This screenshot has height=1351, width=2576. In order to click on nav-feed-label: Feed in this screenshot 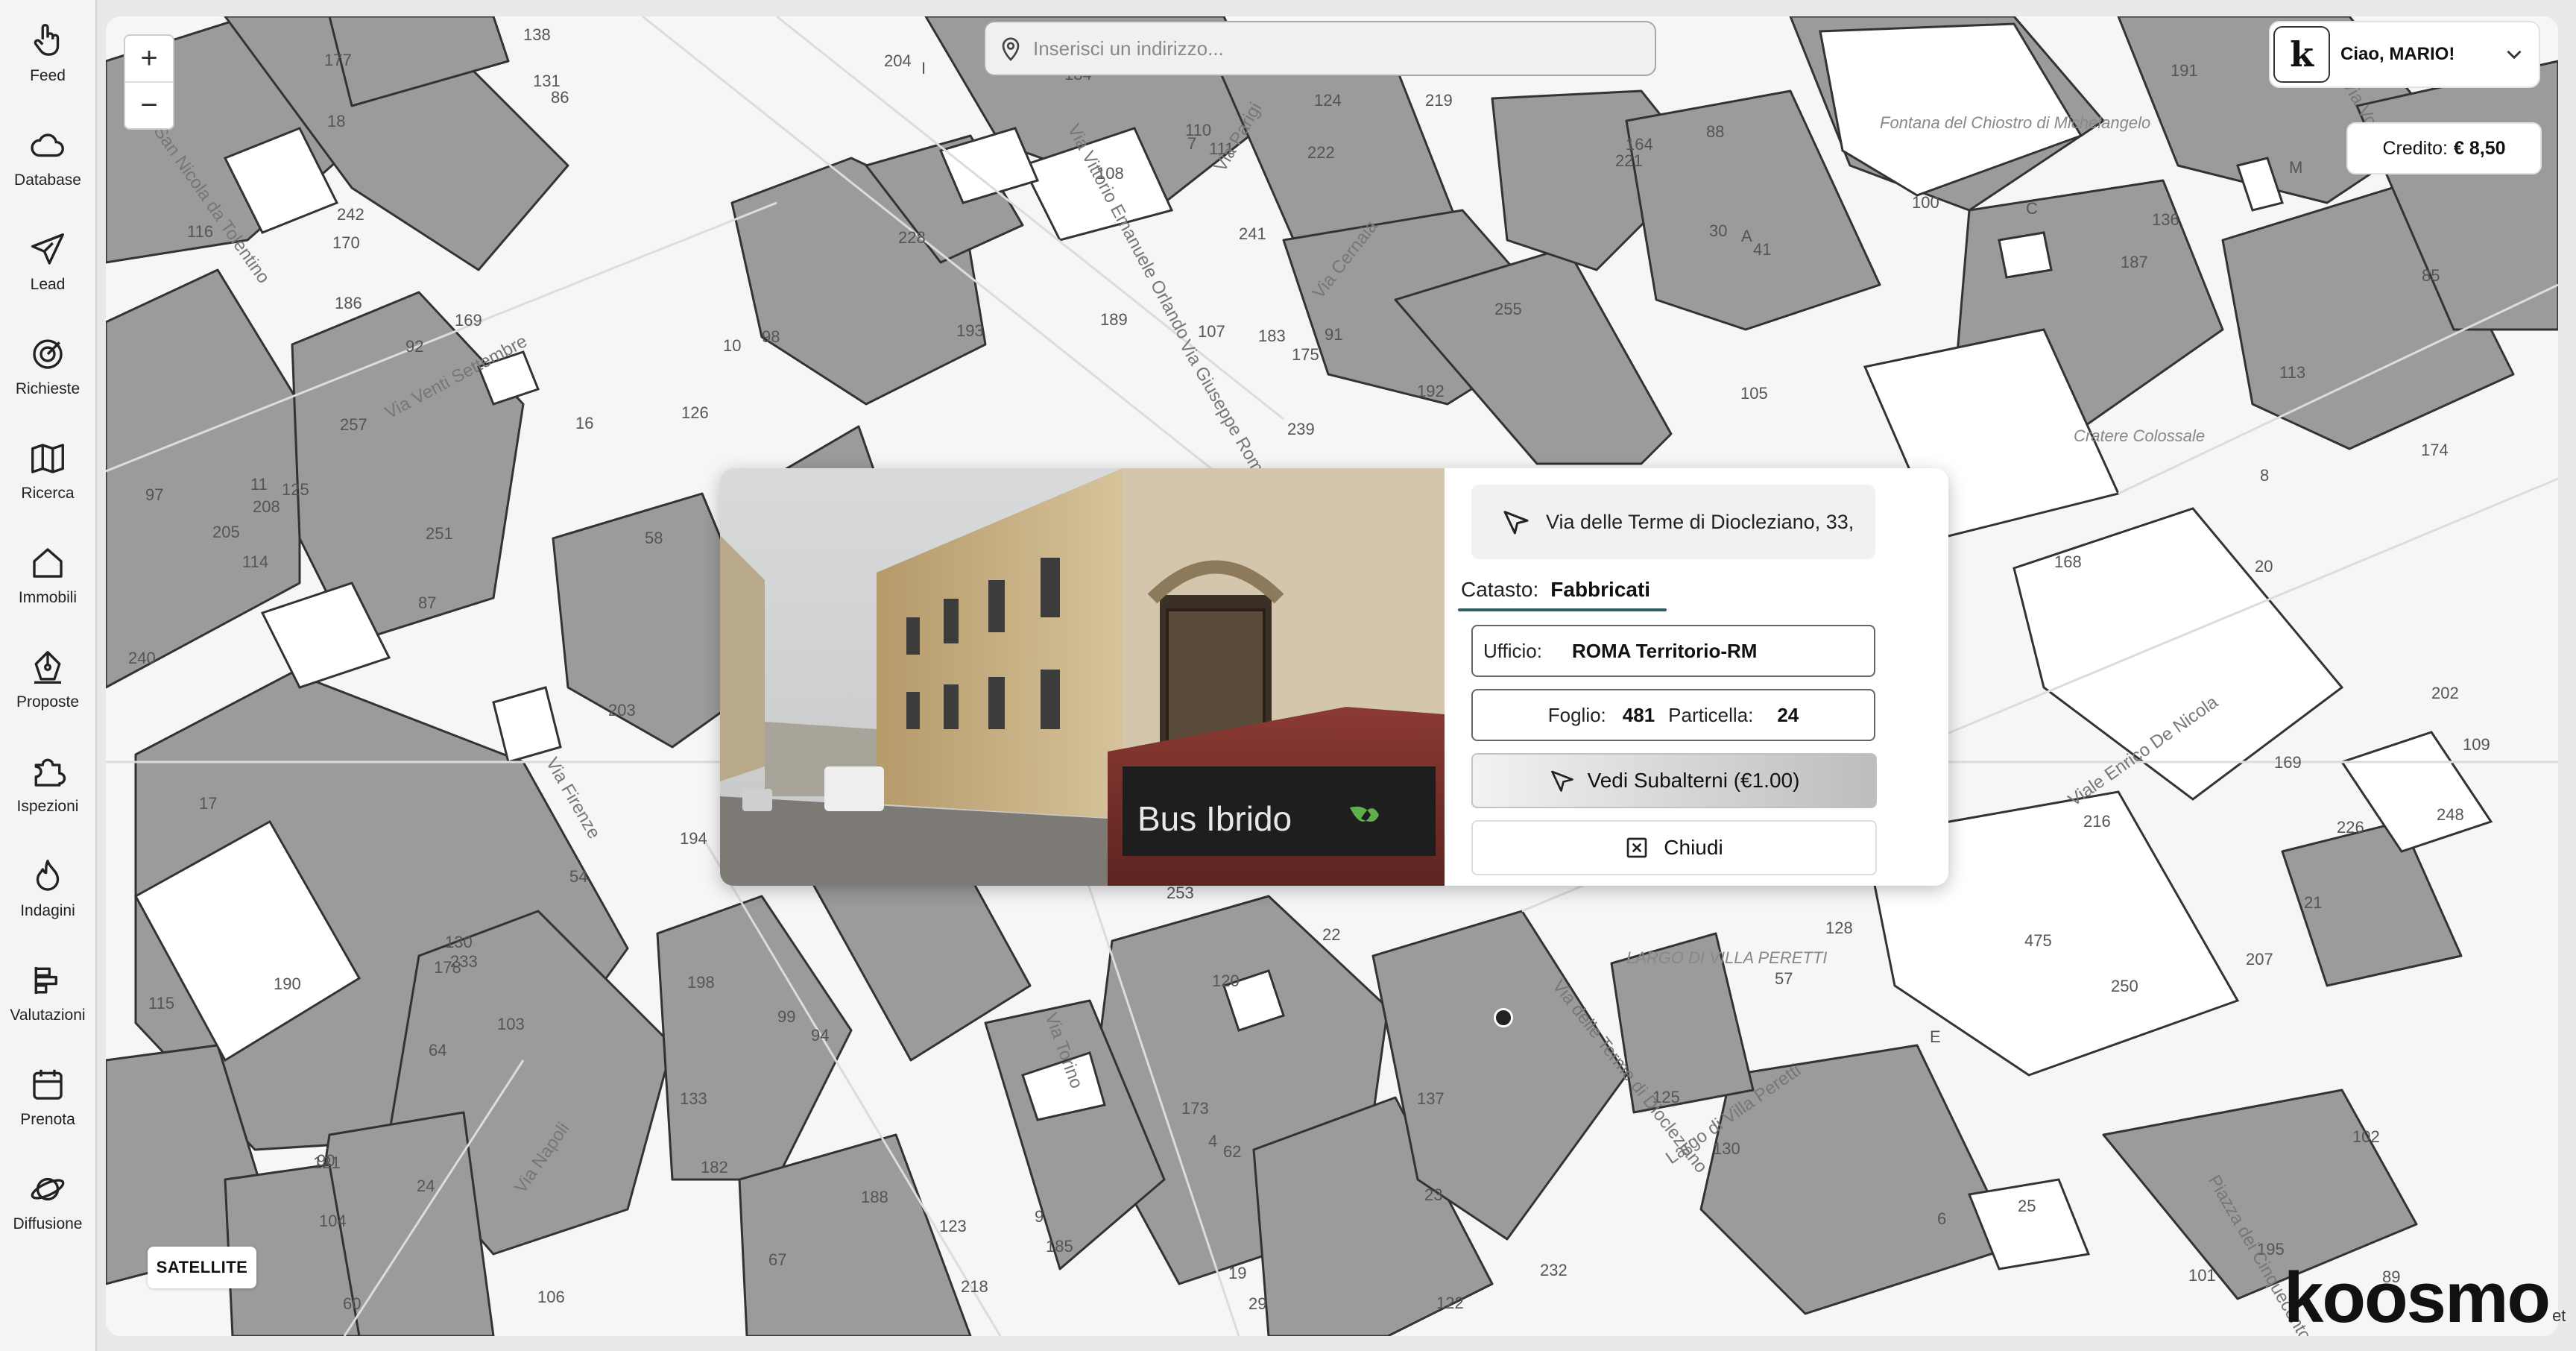, I will do `click(48, 75)`.